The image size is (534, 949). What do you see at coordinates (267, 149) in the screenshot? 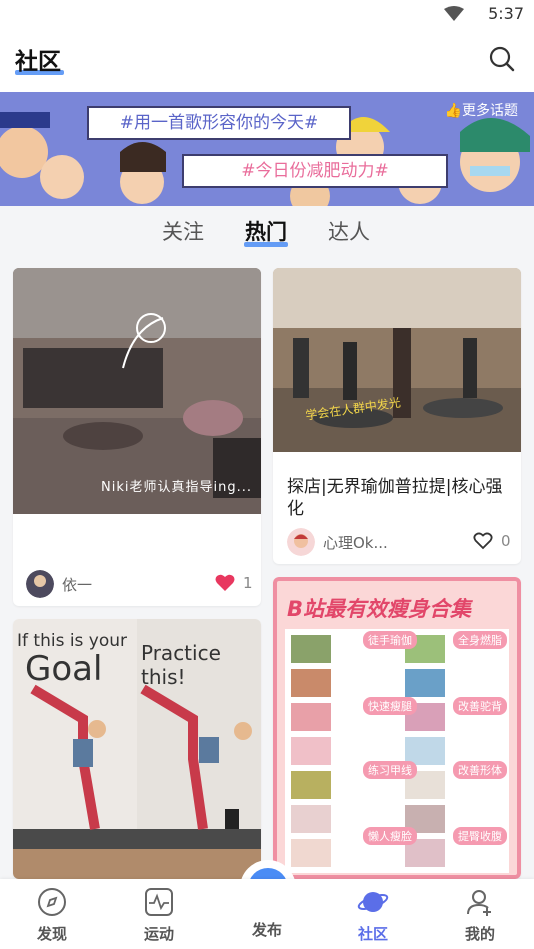
I see `topic-banner: #用一首歌形容你的今天# #今日份减肥动力# 👍更多话题` at bounding box center [267, 149].